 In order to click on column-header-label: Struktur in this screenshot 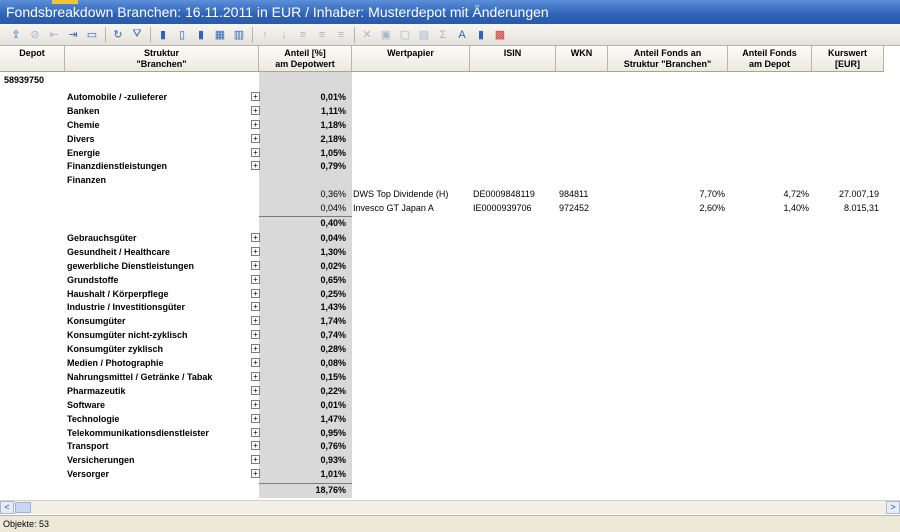, I will do `click(161, 52)`.